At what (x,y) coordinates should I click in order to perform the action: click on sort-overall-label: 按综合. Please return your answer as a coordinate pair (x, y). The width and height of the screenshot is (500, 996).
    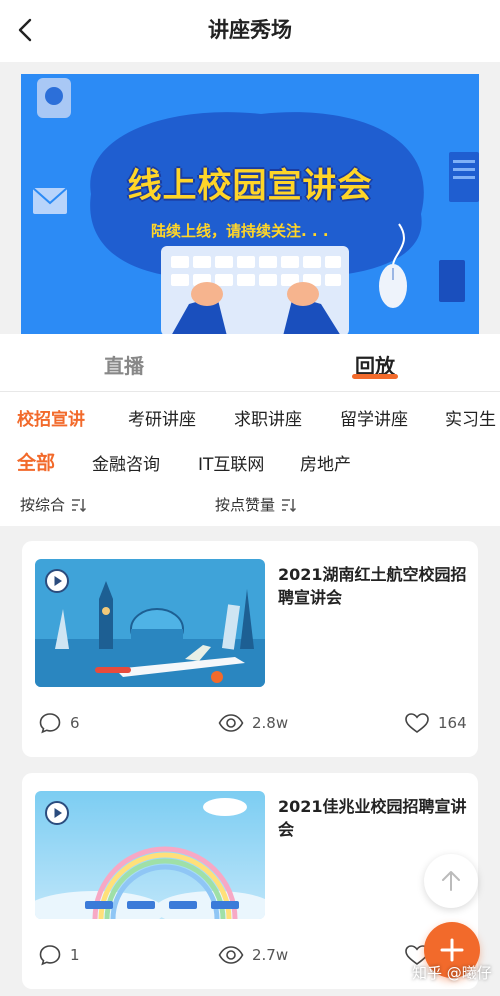
    Looking at the image, I should click on (43, 505).